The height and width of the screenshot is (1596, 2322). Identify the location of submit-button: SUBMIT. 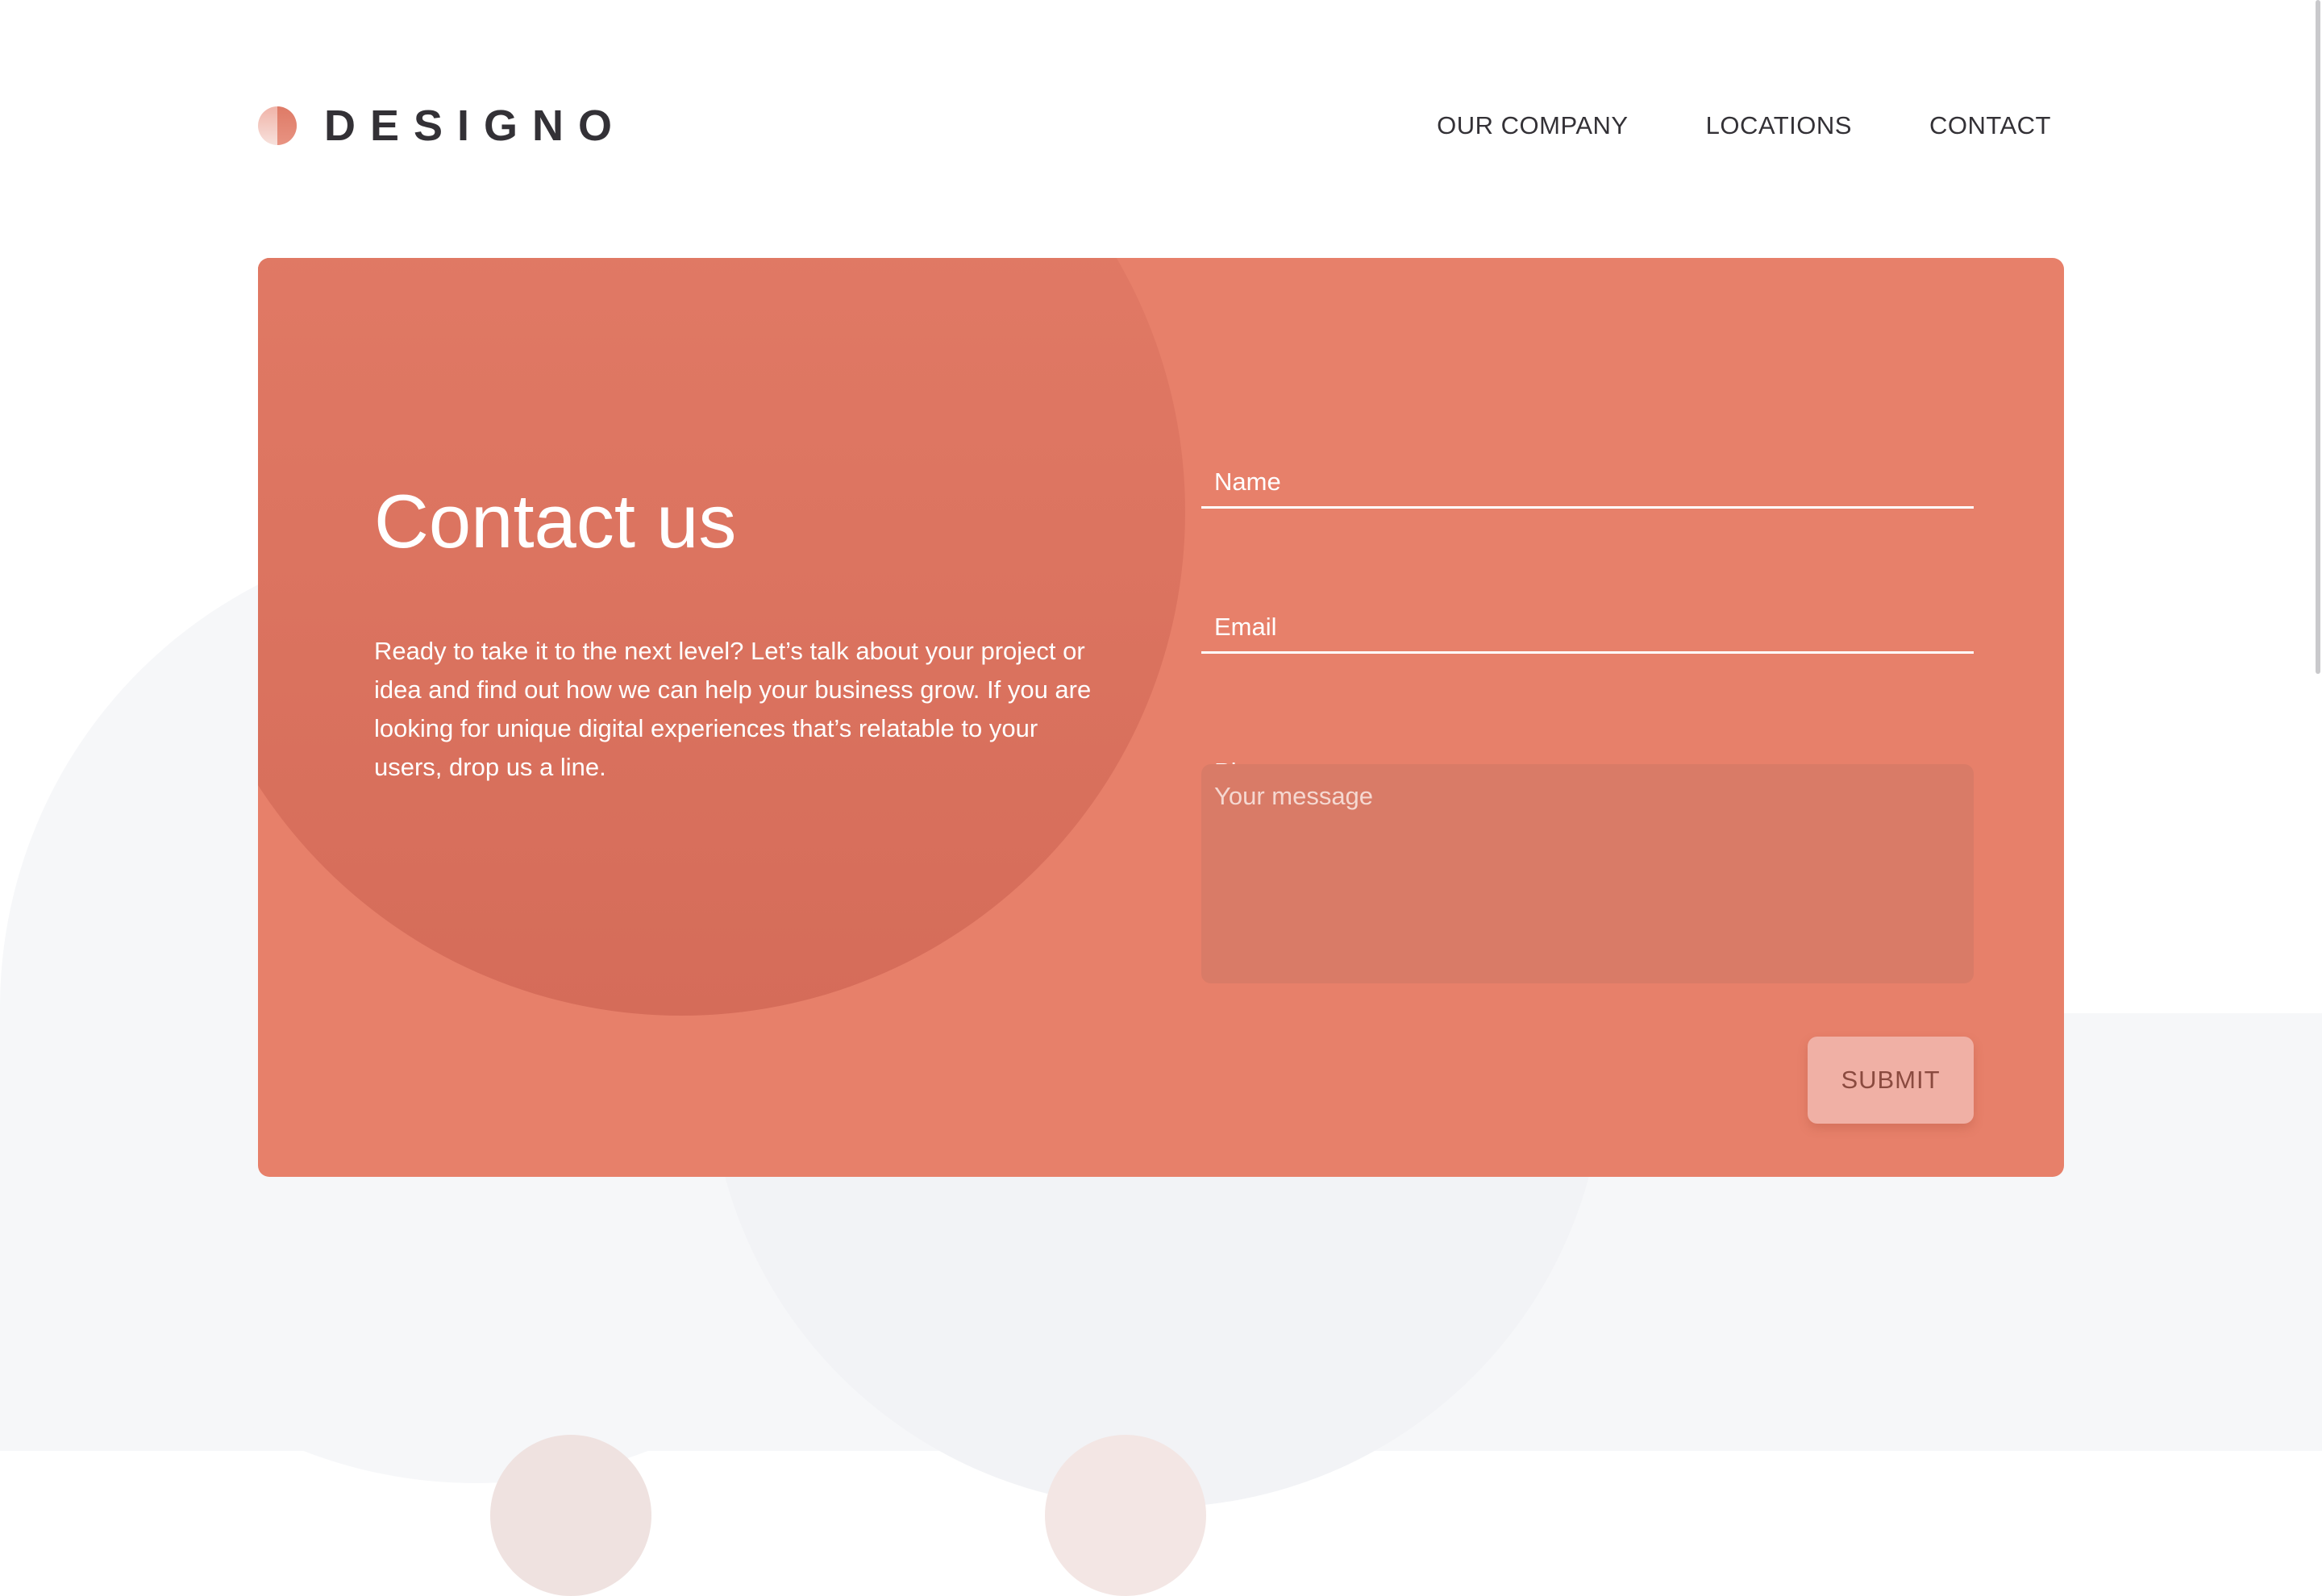
(1891, 1080).